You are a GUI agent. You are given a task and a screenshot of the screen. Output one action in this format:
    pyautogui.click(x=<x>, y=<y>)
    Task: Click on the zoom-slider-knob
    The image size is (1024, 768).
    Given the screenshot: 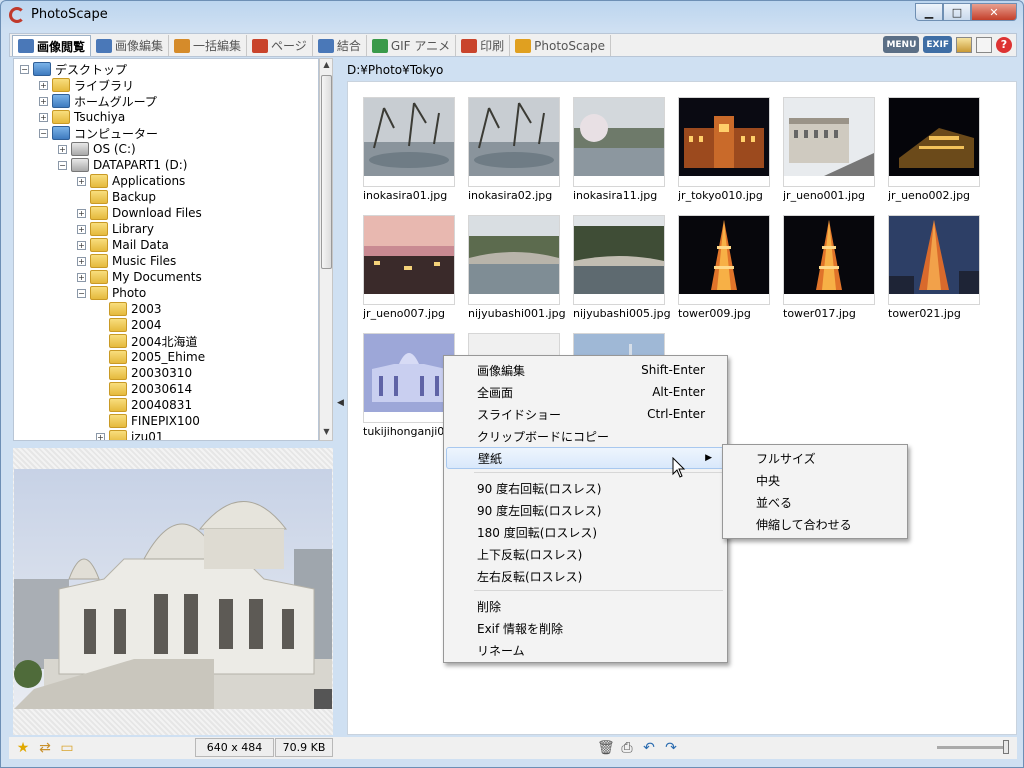 What is the action you would take?
    pyautogui.click(x=1006, y=747)
    